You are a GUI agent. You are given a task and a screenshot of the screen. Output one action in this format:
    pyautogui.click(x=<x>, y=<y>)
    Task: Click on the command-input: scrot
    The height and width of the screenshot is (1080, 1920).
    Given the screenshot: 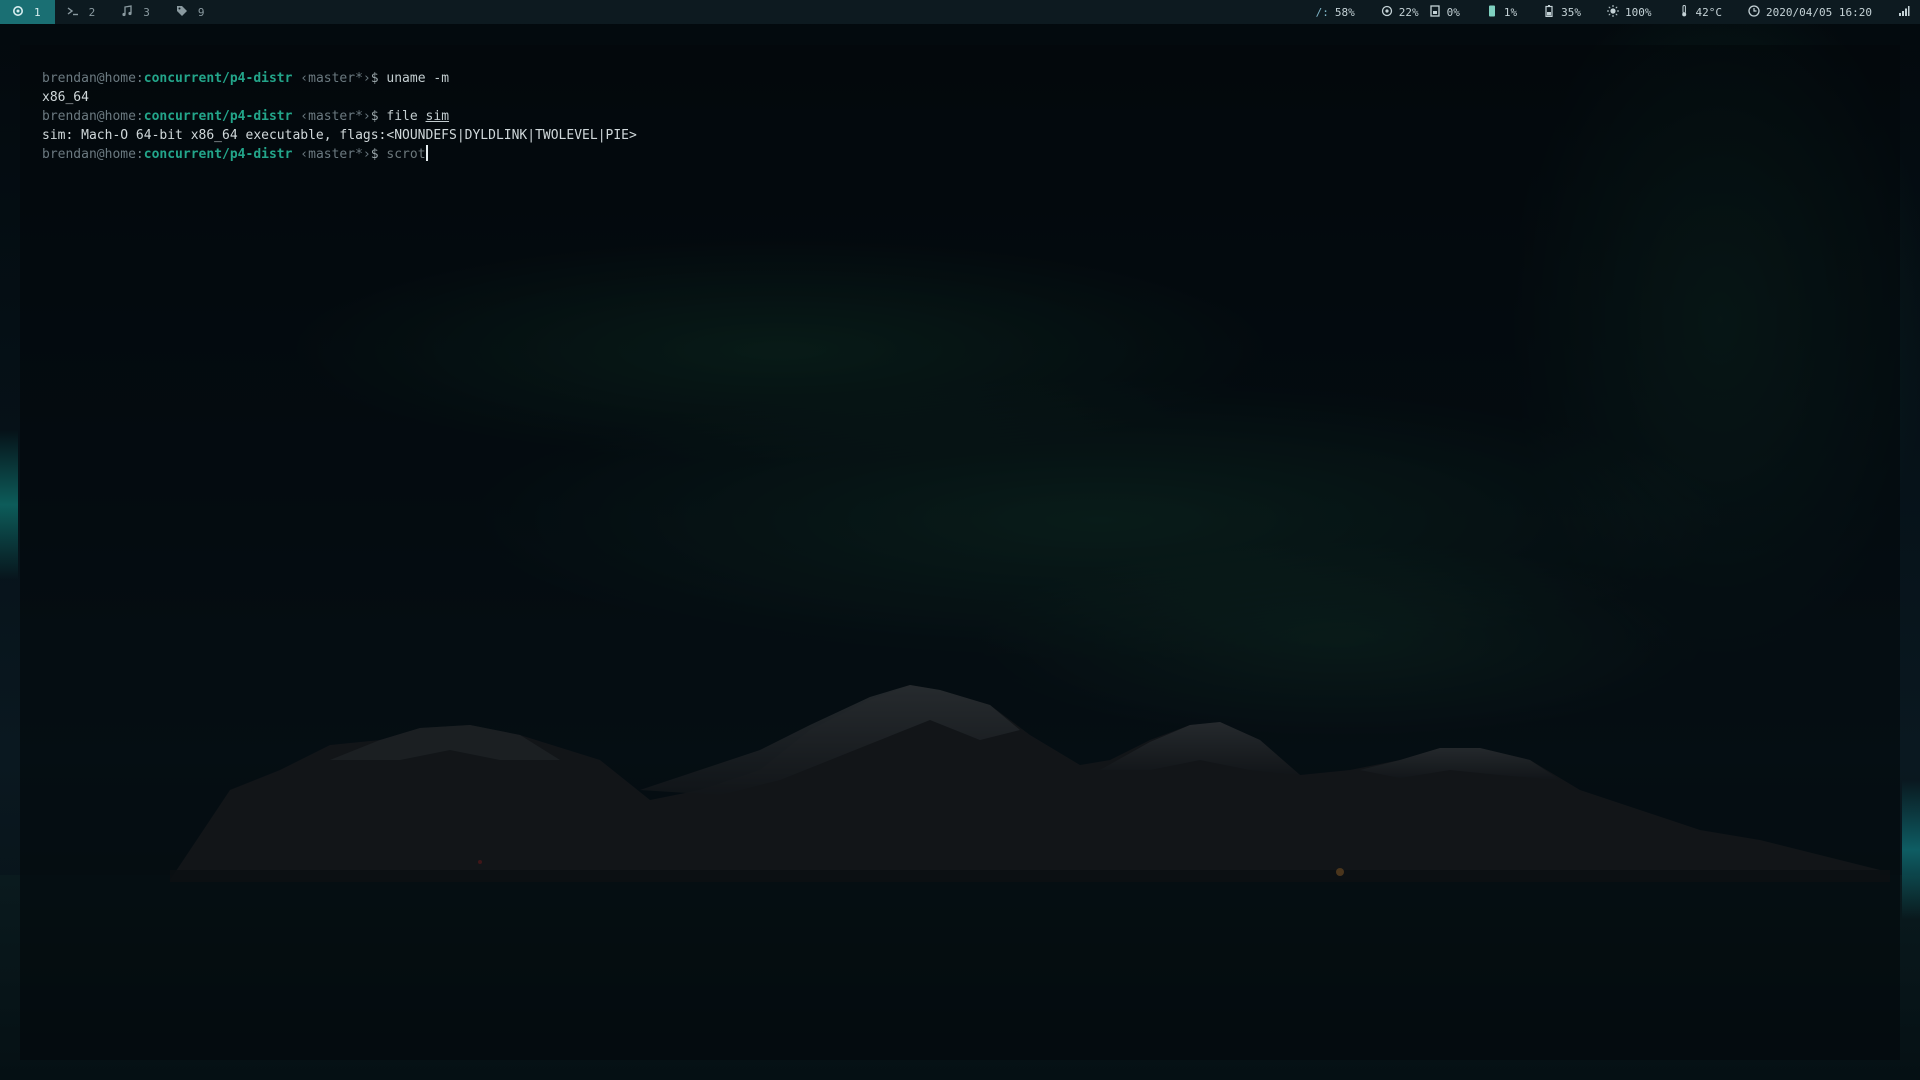 What is the action you would take?
    pyautogui.click(x=405, y=154)
    